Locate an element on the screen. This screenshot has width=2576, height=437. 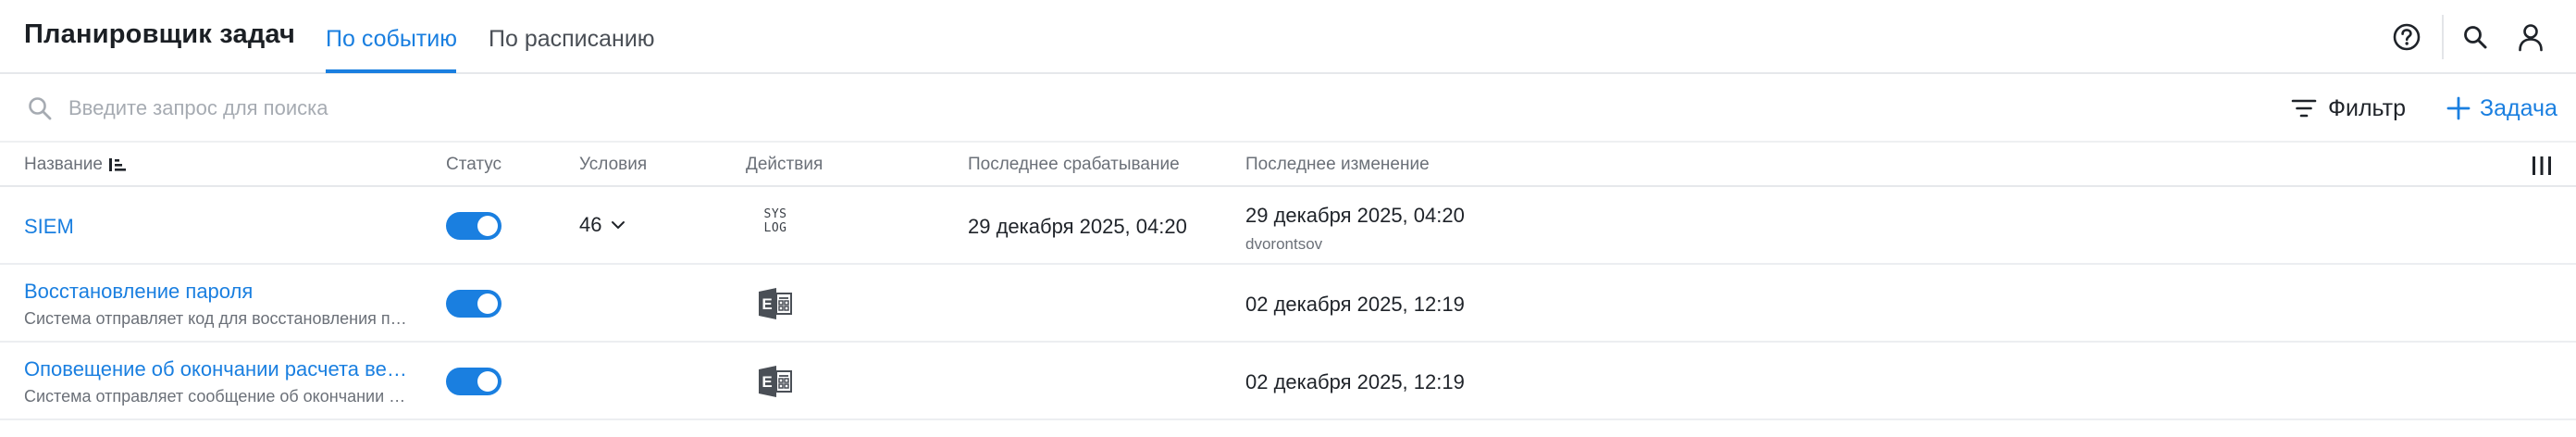
chevron-down-icon is located at coordinates (619, 225).